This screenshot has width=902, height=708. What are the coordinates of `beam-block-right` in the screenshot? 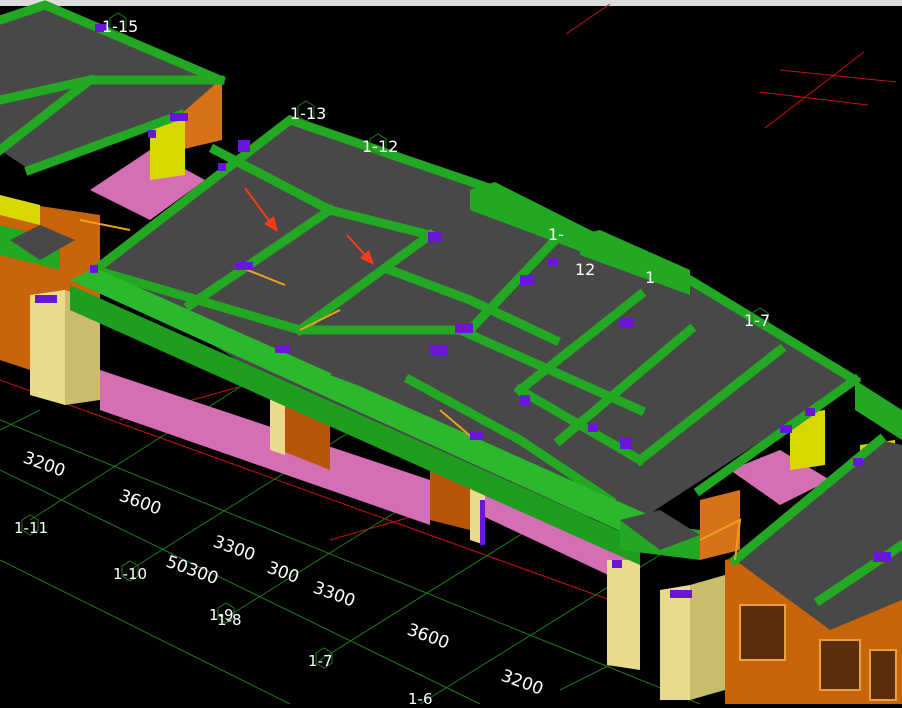 It's located at (878, 410).